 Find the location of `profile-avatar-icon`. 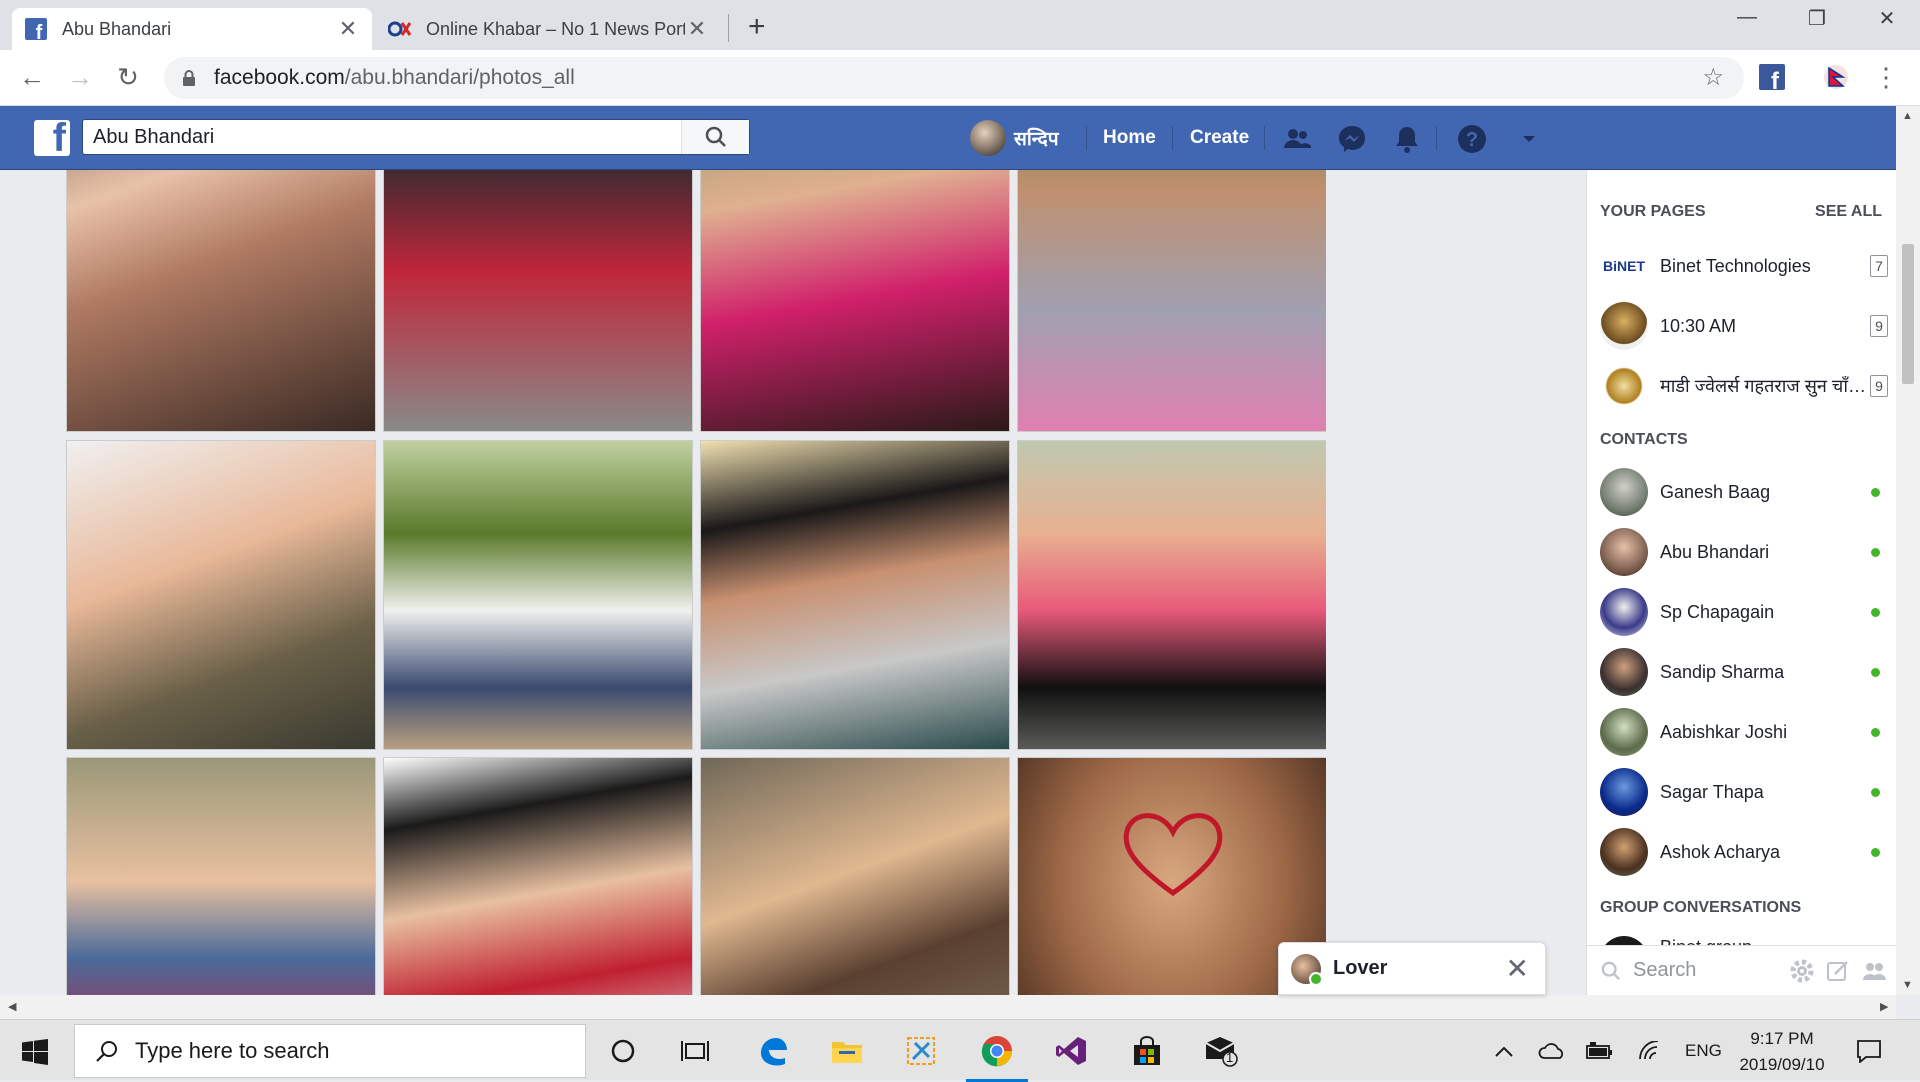

profile-avatar-icon is located at coordinates (1836, 77).